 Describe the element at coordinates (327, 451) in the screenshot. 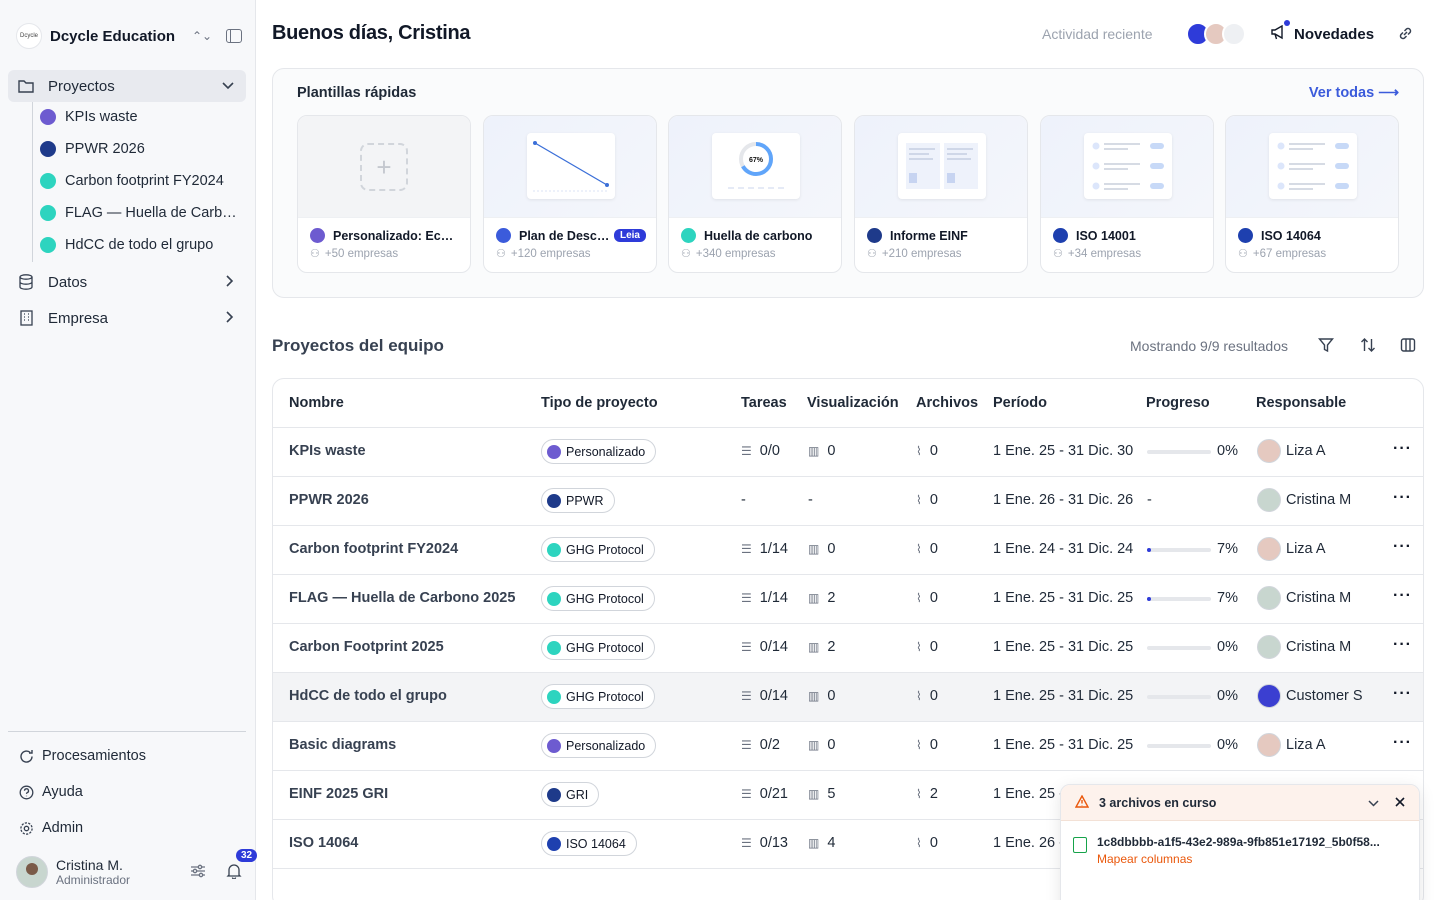

I see `project-name: KPIs waste` at that location.